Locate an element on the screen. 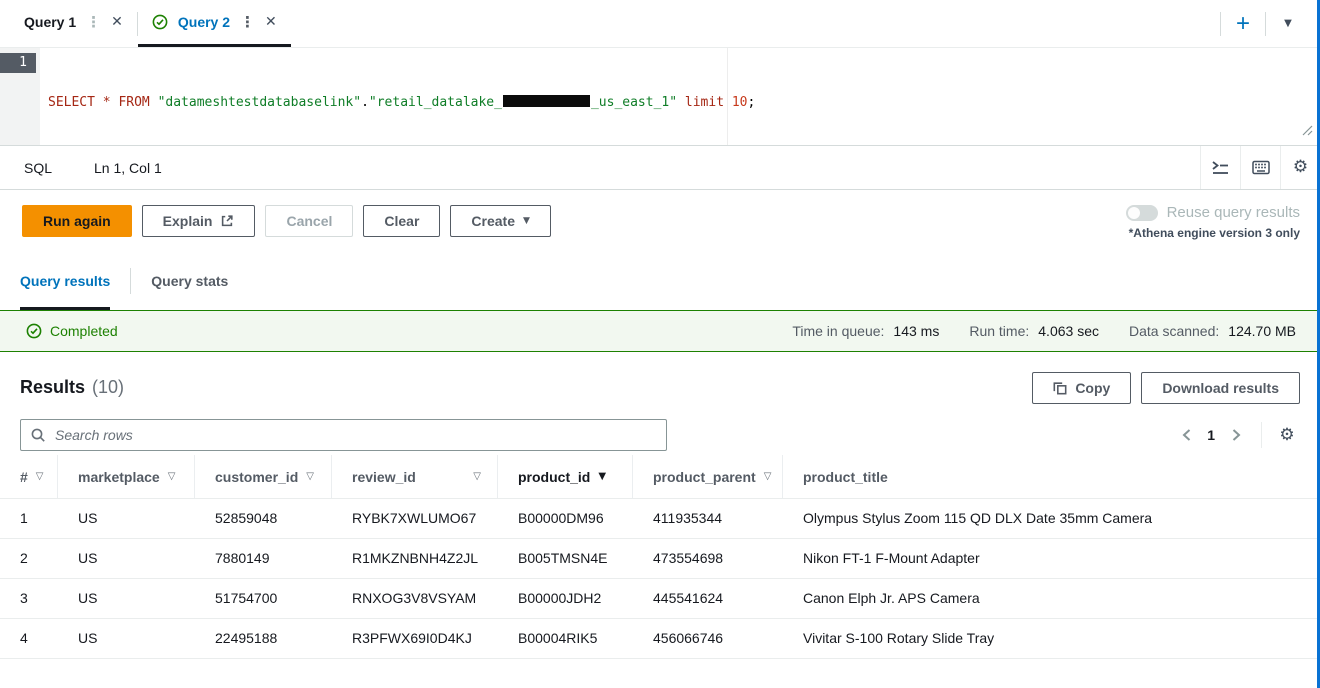 This screenshot has width=1320, height=688. external-link-icon is located at coordinates (227, 221).